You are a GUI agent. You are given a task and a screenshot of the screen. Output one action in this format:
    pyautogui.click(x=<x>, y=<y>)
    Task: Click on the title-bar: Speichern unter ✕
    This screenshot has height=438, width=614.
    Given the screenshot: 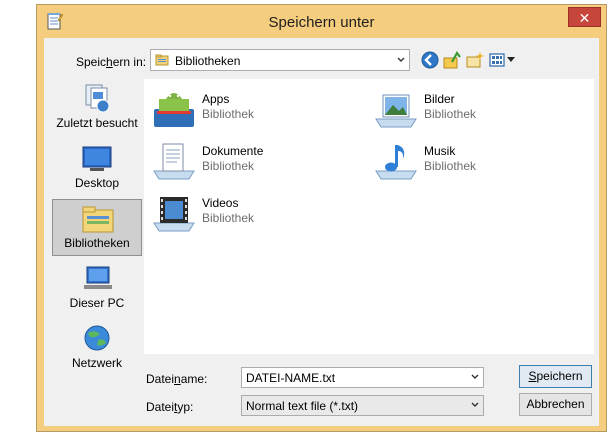 What is the action you would take?
    pyautogui.click(x=321, y=21)
    